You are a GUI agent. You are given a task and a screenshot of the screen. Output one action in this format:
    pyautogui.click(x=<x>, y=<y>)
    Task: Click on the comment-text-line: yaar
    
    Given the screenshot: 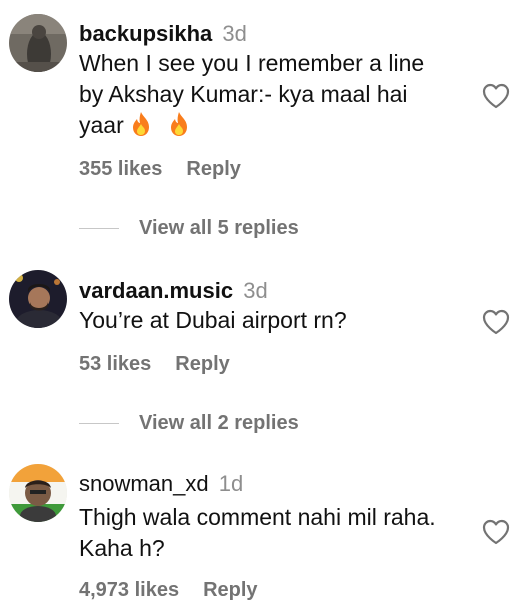 What is the action you would take?
    pyautogui.click(x=268, y=125)
    